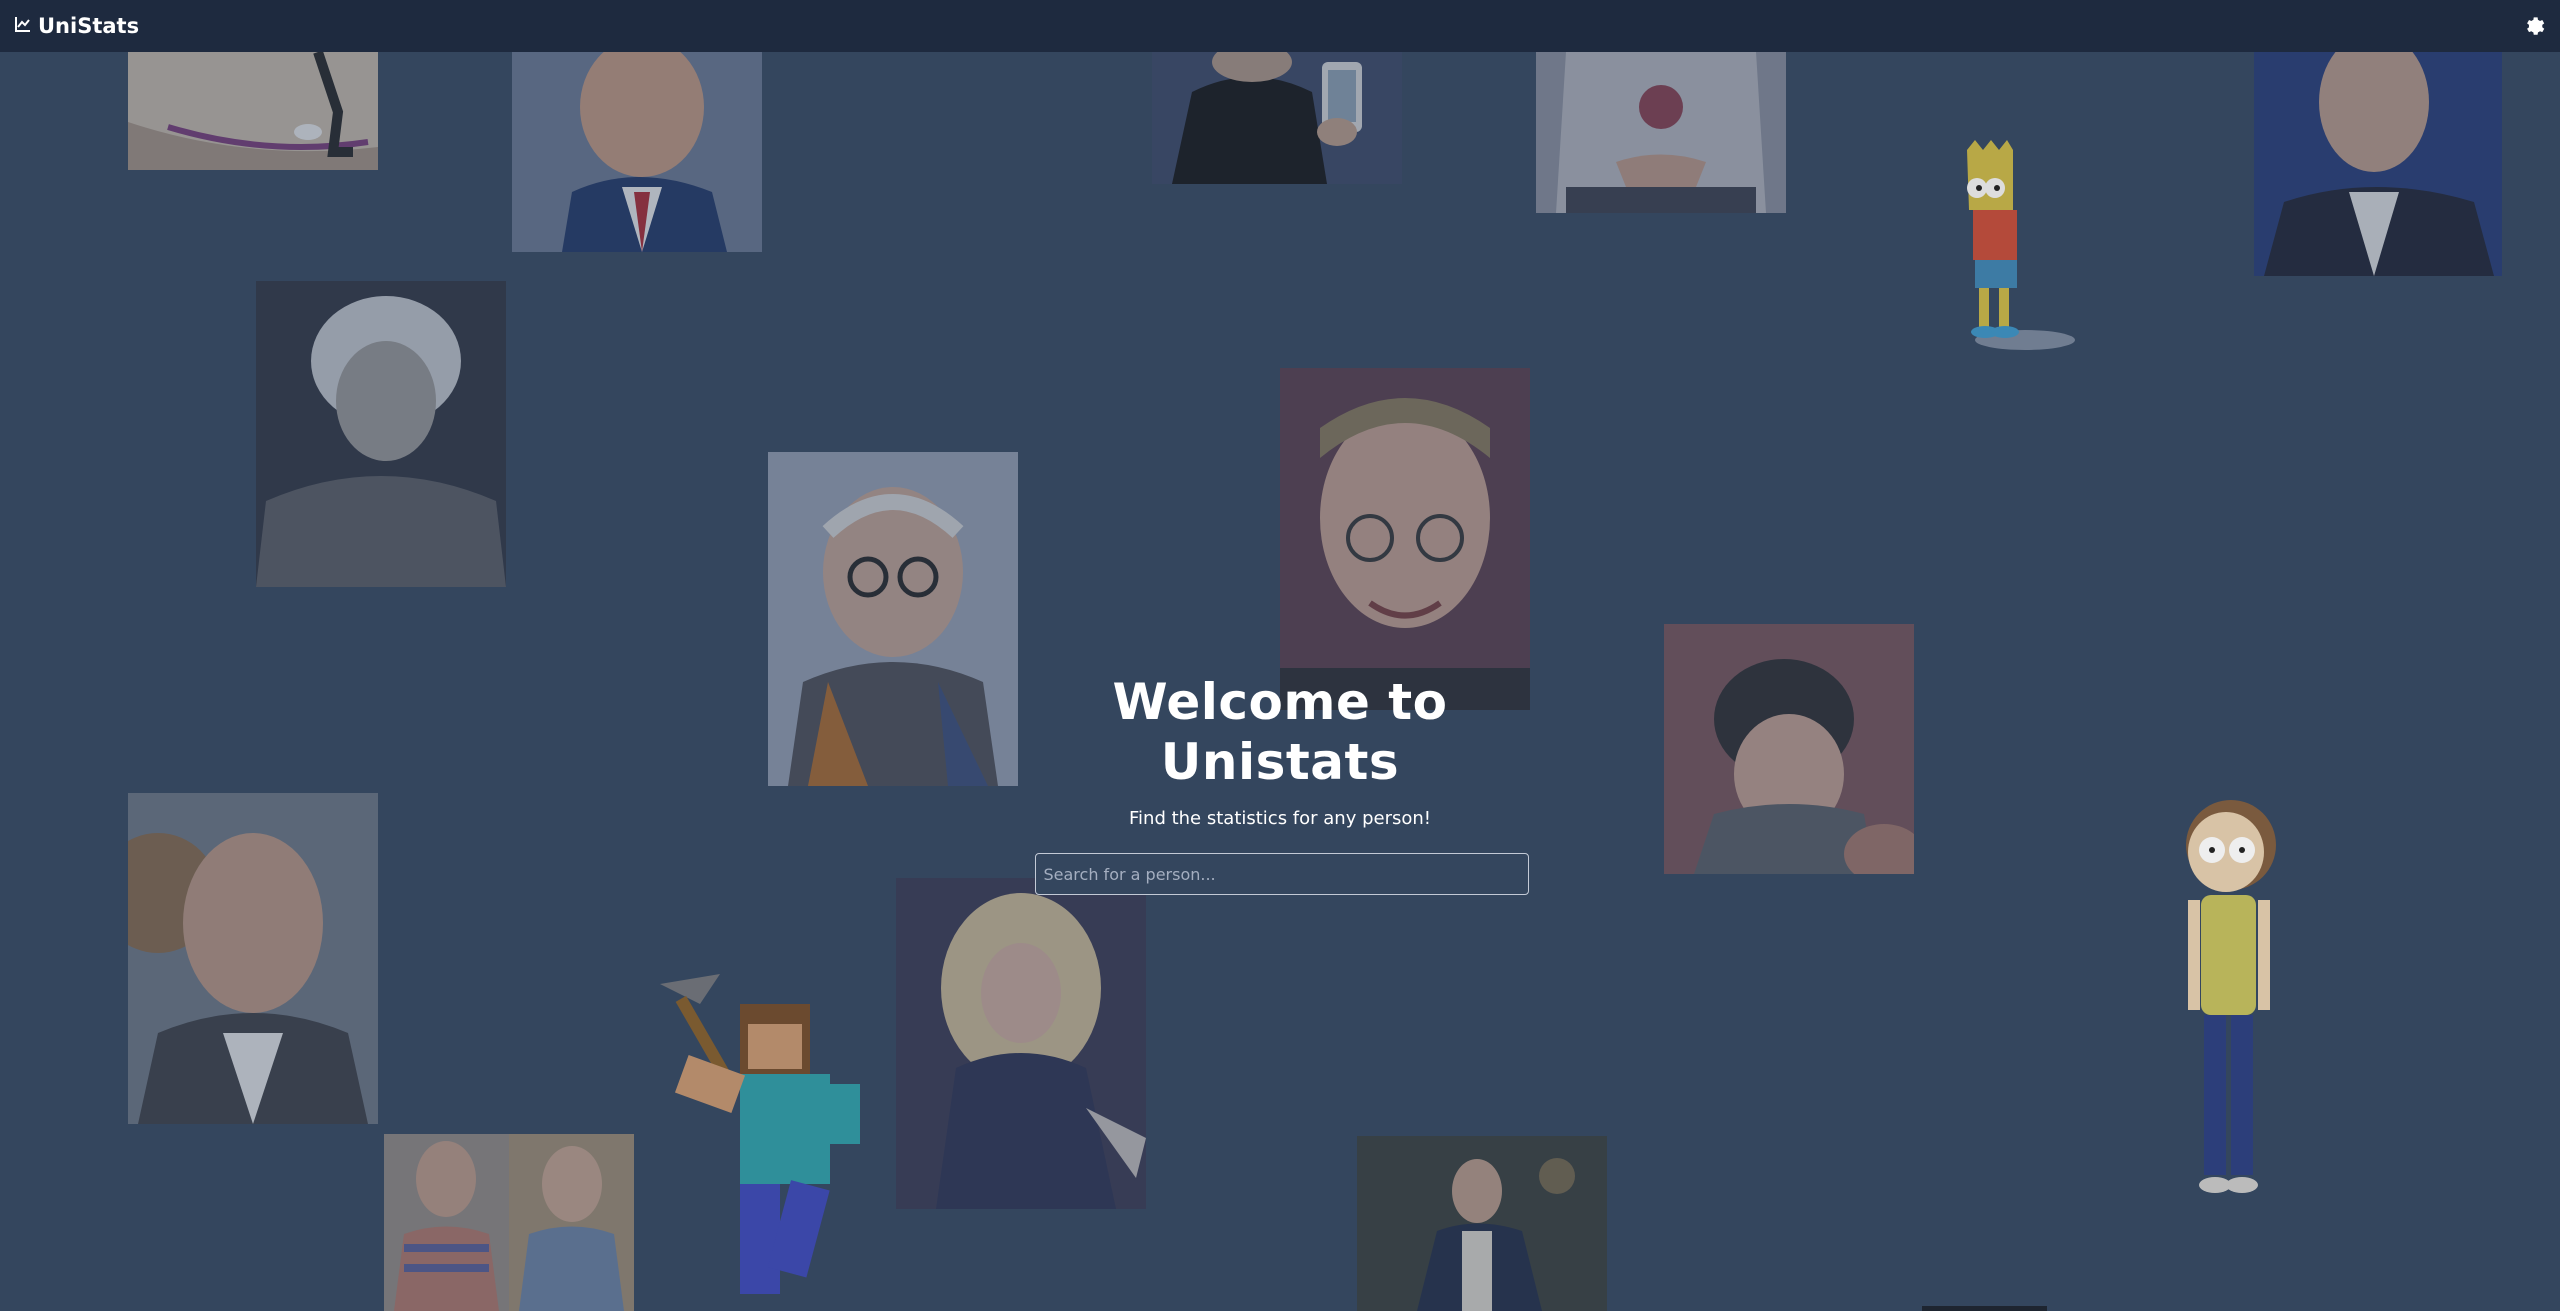  I want to click on gear-icon, so click(2535, 26).